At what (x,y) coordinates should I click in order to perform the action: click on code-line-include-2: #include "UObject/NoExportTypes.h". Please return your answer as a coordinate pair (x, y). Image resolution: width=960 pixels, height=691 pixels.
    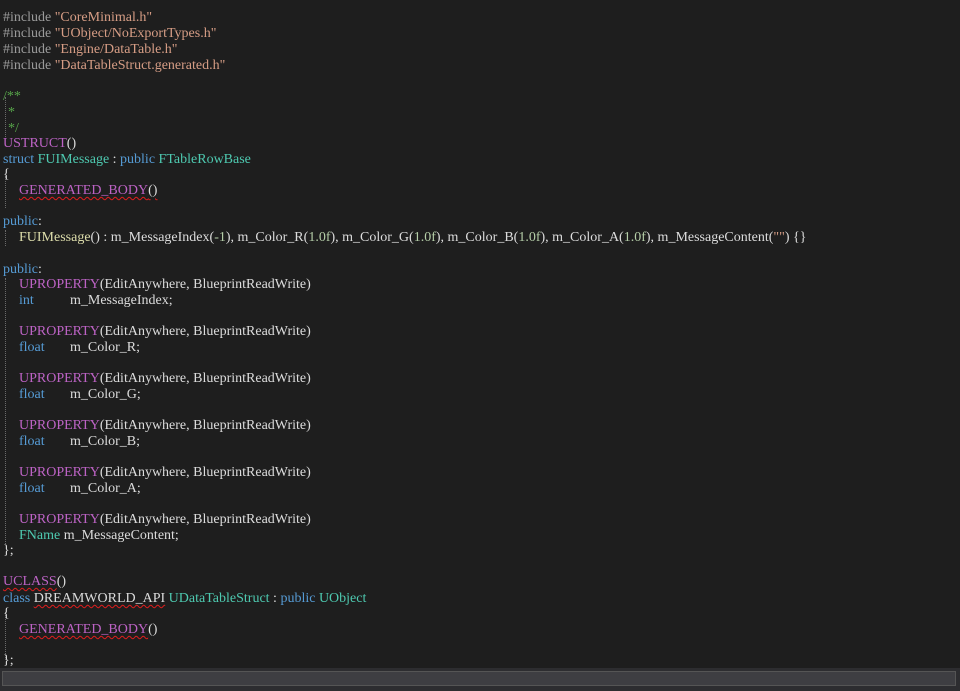
    Looking at the image, I should click on (109, 34).